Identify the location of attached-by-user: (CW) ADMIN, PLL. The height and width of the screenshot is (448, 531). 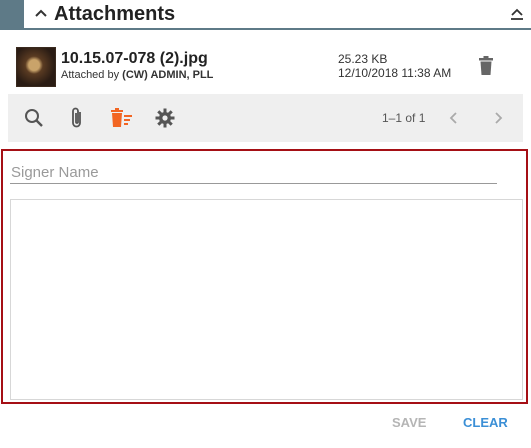
(168, 75).